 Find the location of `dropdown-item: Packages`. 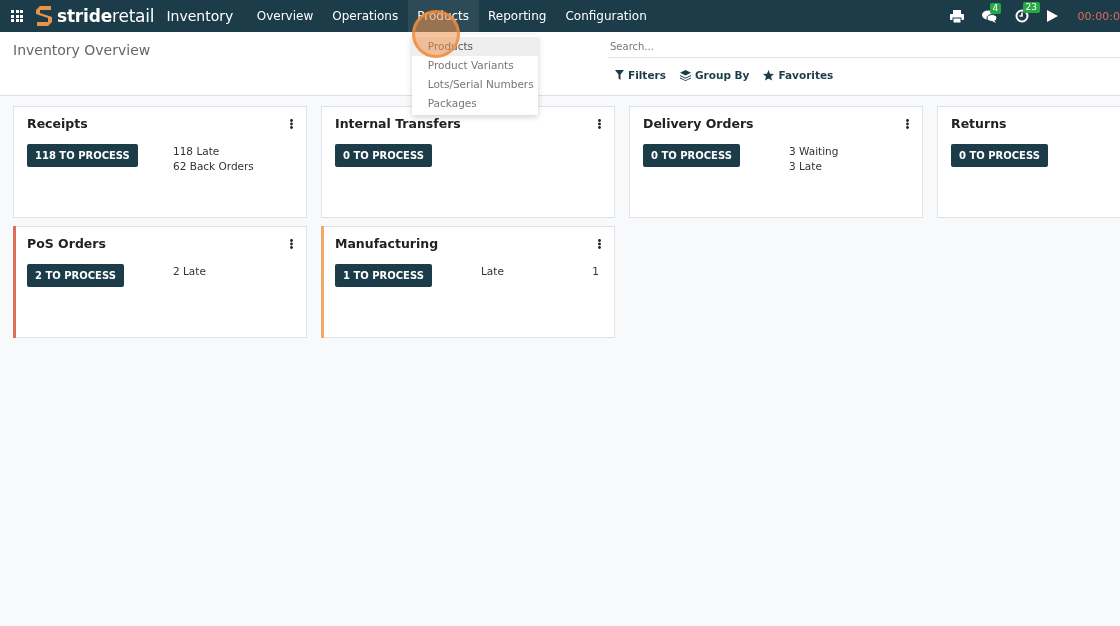

dropdown-item: Packages is located at coordinates (474, 103).